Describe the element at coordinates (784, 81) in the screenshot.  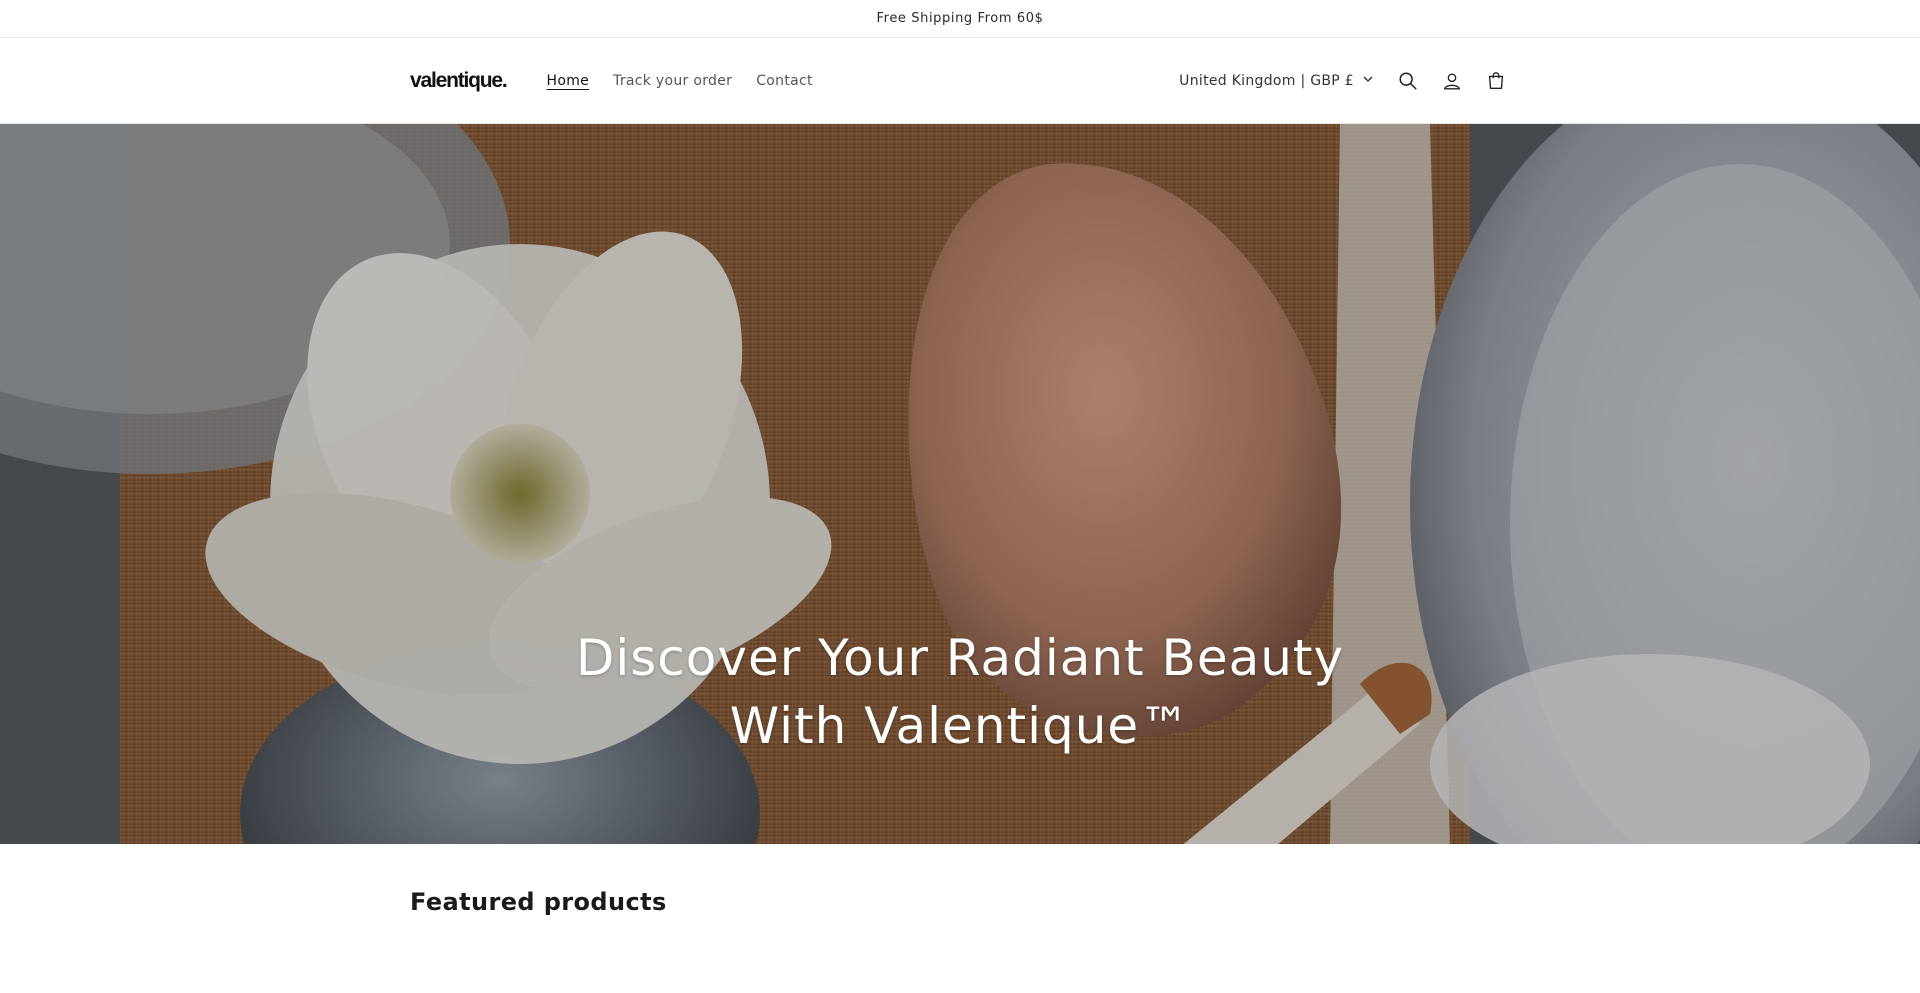
I see `nav-contact: Contact` at that location.